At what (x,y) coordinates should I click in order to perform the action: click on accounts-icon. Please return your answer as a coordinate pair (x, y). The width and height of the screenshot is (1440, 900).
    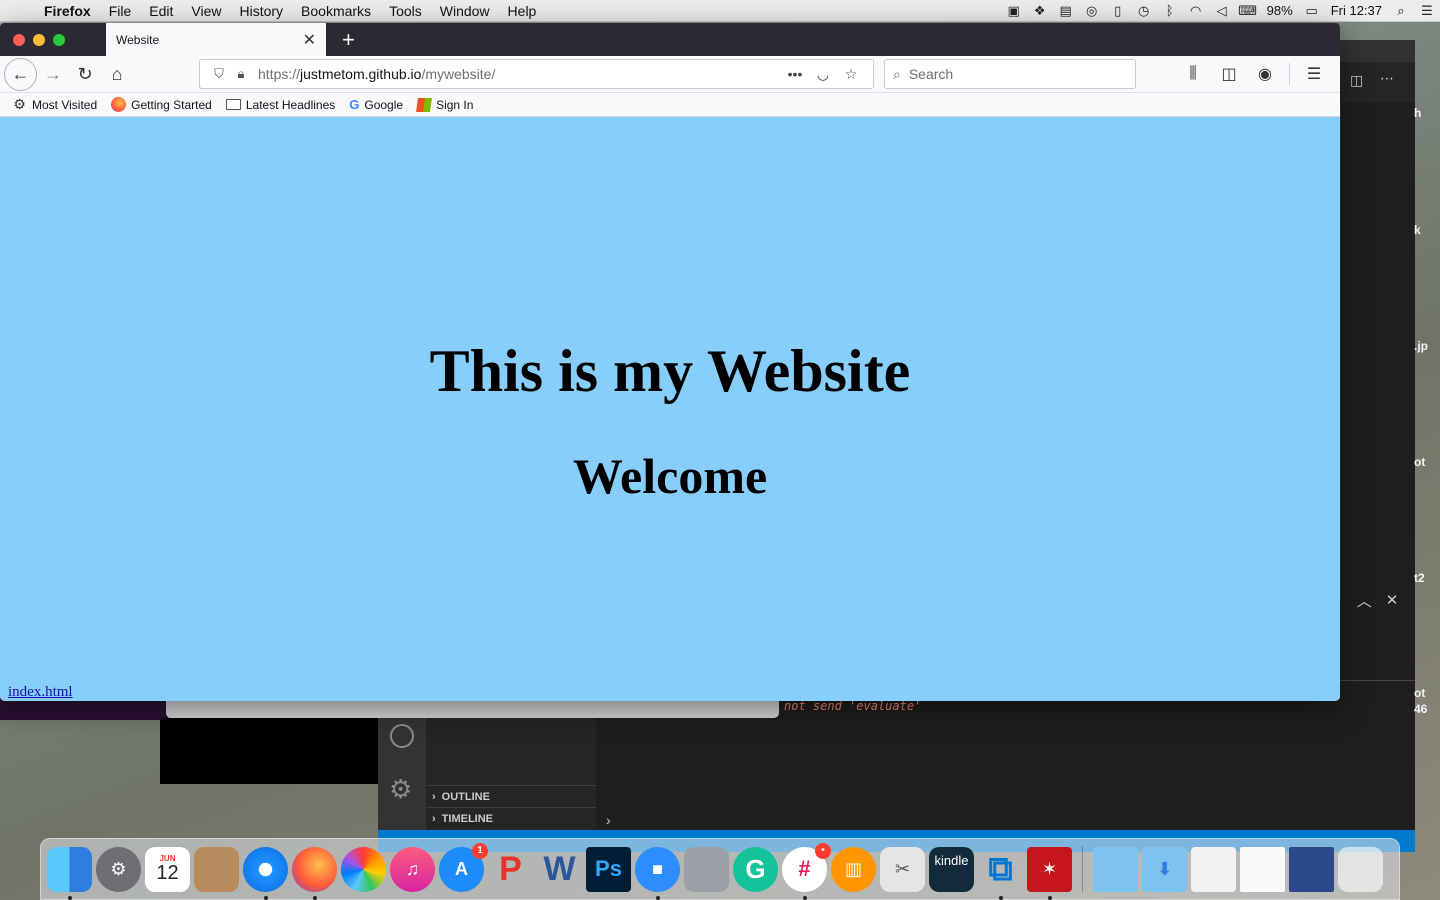
    Looking at the image, I should click on (402, 736).